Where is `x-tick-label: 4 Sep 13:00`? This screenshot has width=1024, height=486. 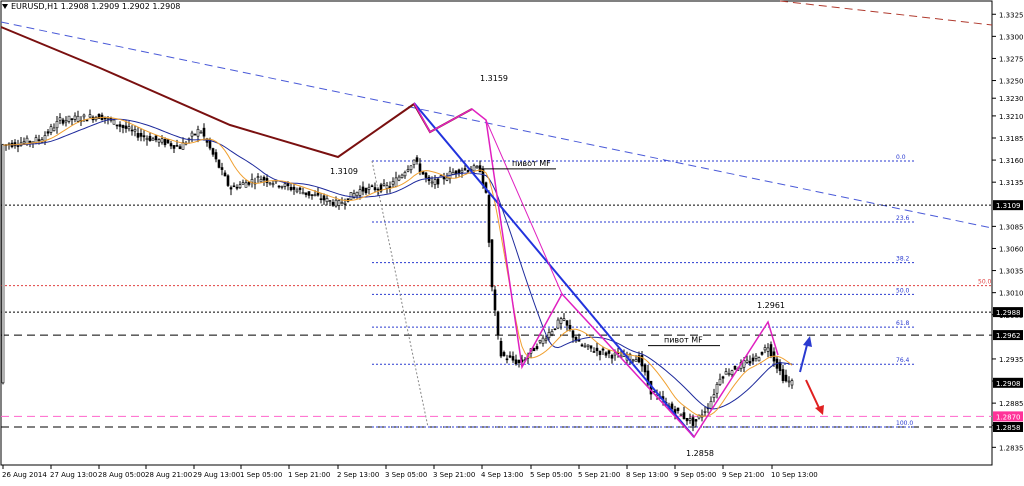 x-tick-label: 4 Sep 13:00 is located at coordinates (502, 475).